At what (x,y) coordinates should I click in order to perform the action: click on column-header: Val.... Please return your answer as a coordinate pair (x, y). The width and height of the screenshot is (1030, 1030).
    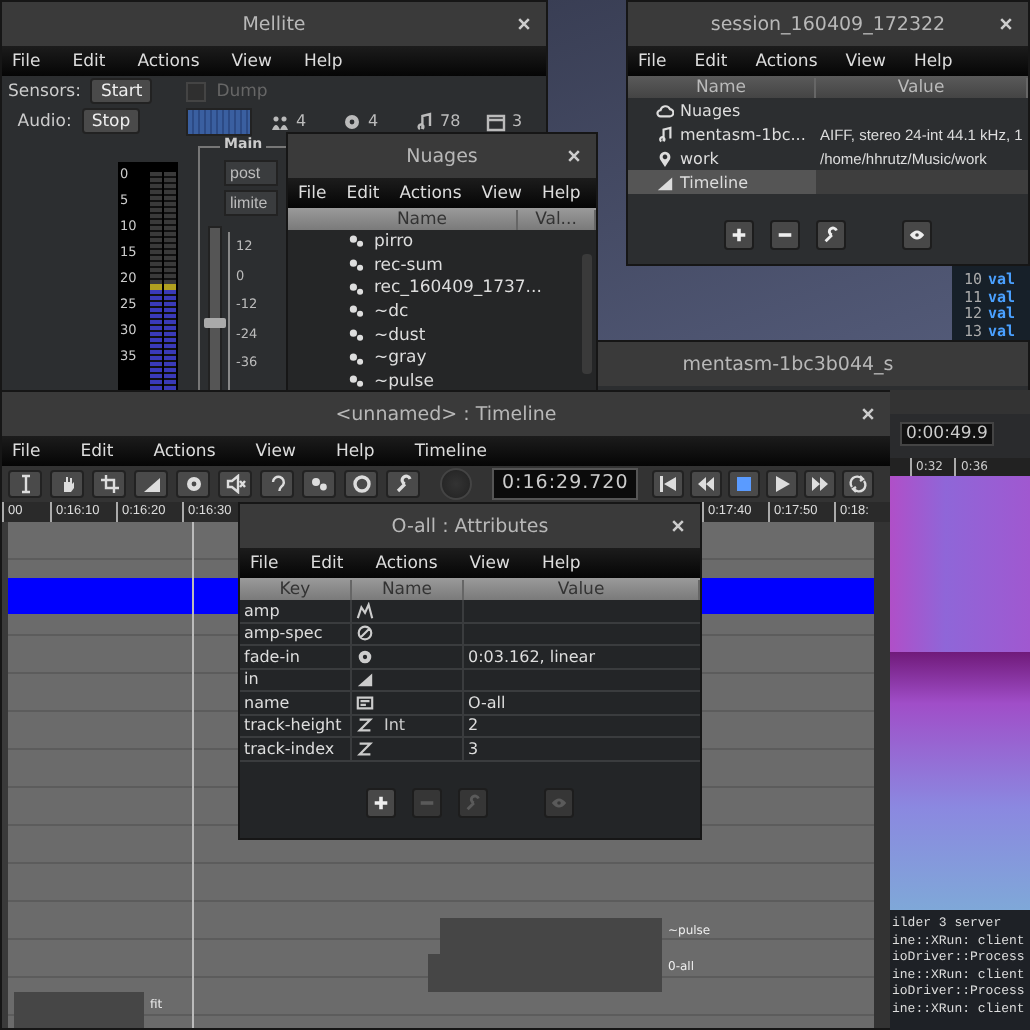
    Looking at the image, I should click on (557, 219).